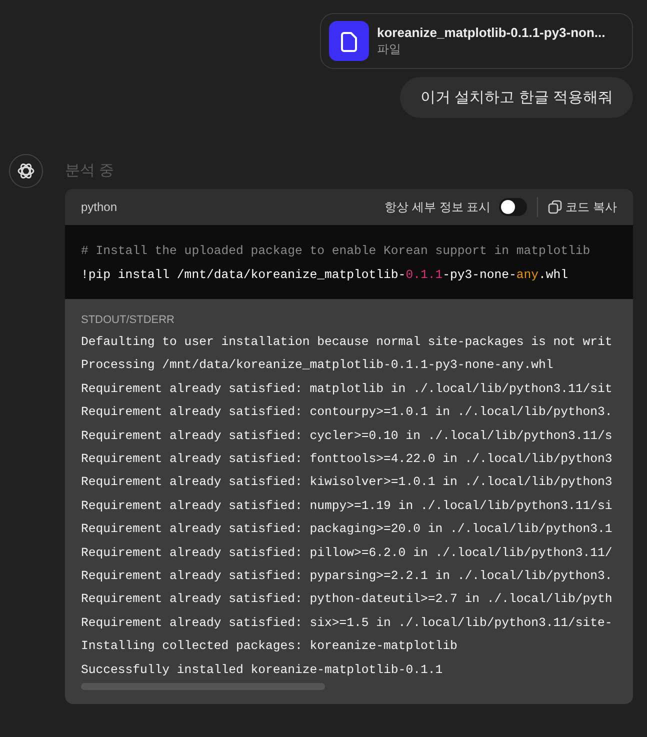 This screenshot has height=737, width=647. I want to click on output-line: Requirement already satisfied: numpy>=1.19 in ./.local/lib/python3.11/si, so click(346, 506).